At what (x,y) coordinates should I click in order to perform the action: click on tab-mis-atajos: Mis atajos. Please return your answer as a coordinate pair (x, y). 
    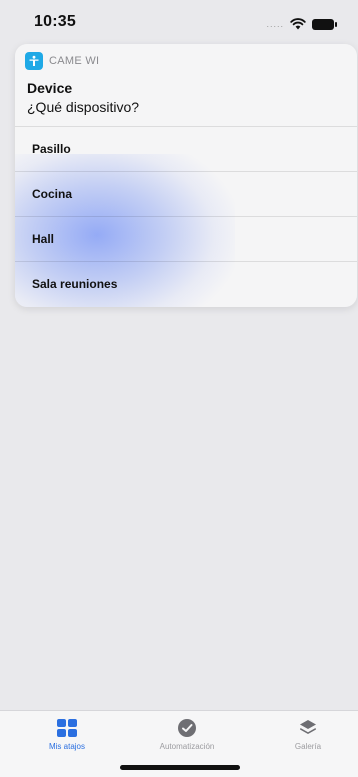
    Looking at the image, I should click on (67, 734).